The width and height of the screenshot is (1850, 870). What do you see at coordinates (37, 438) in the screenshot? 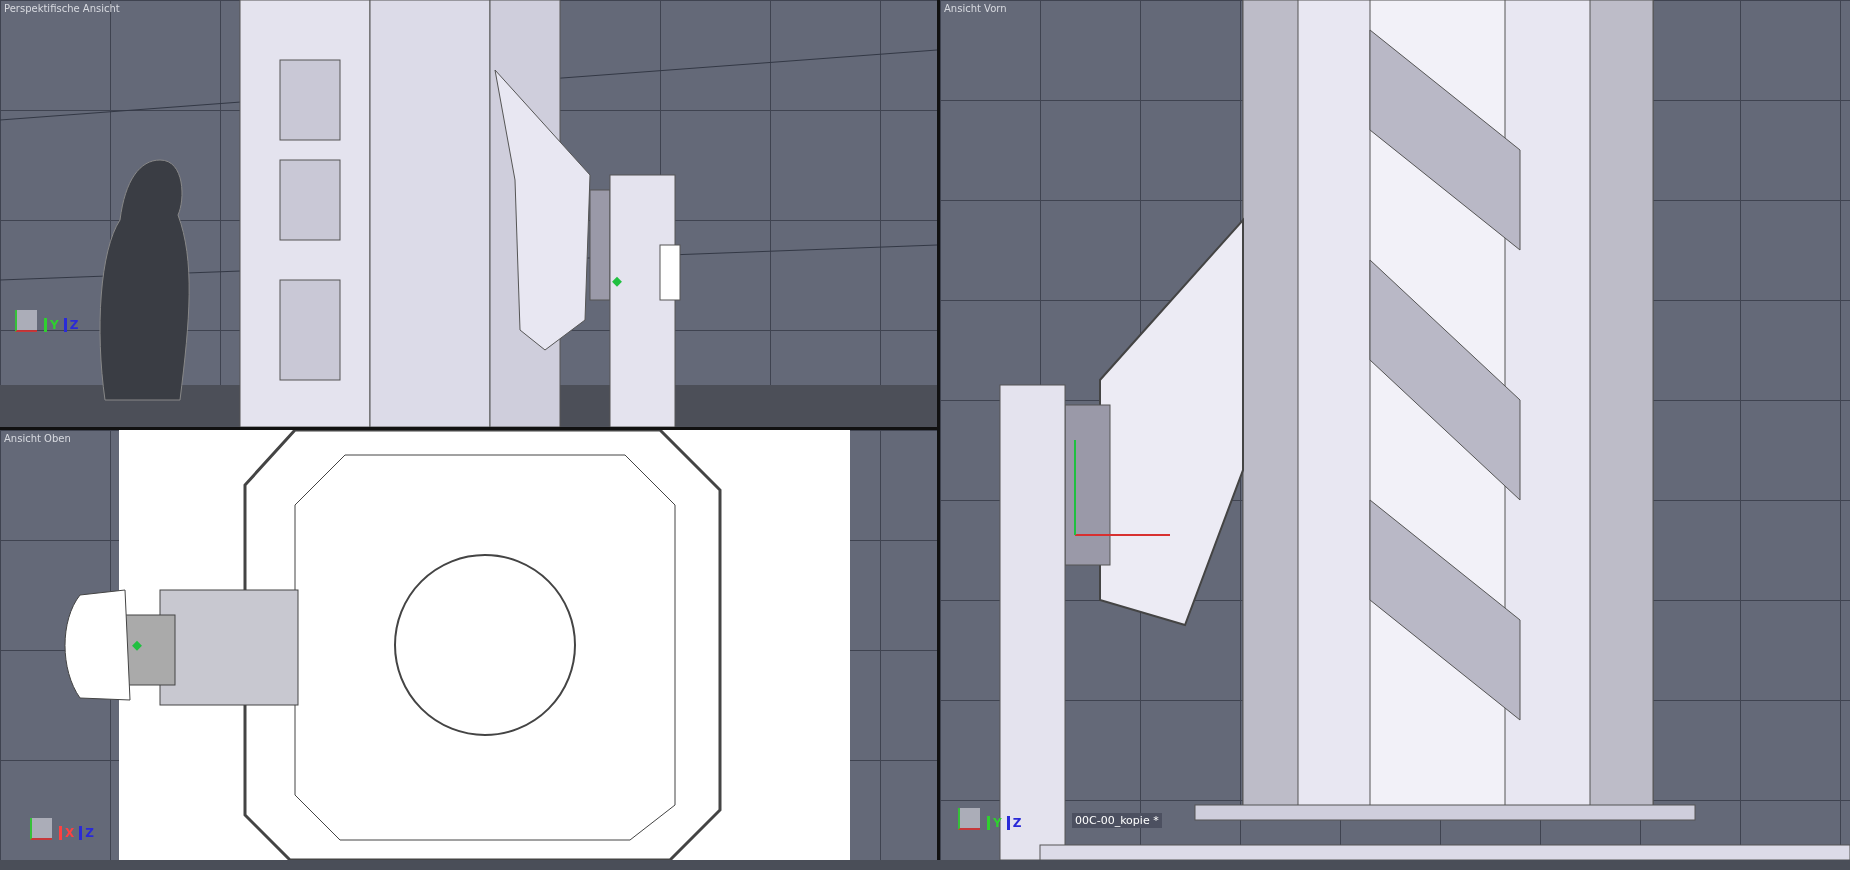
I see `viewport-title: Ansicht Oben` at bounding box center [37, 438].